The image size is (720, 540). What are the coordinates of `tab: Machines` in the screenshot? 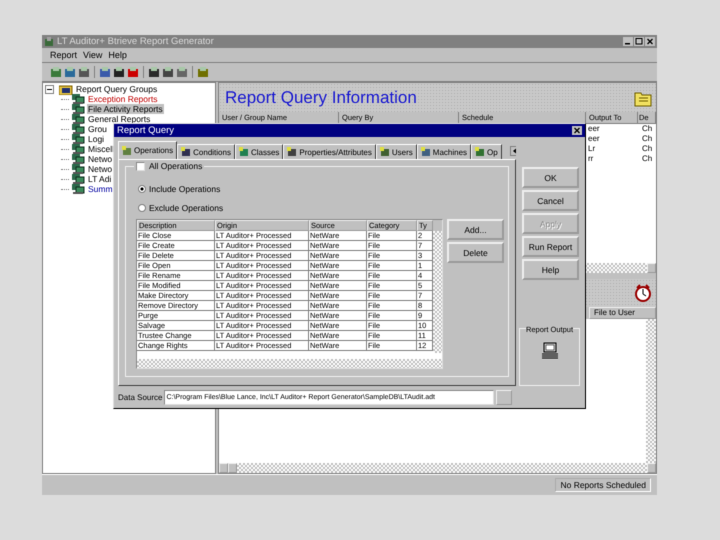 It's located at (444, 151).